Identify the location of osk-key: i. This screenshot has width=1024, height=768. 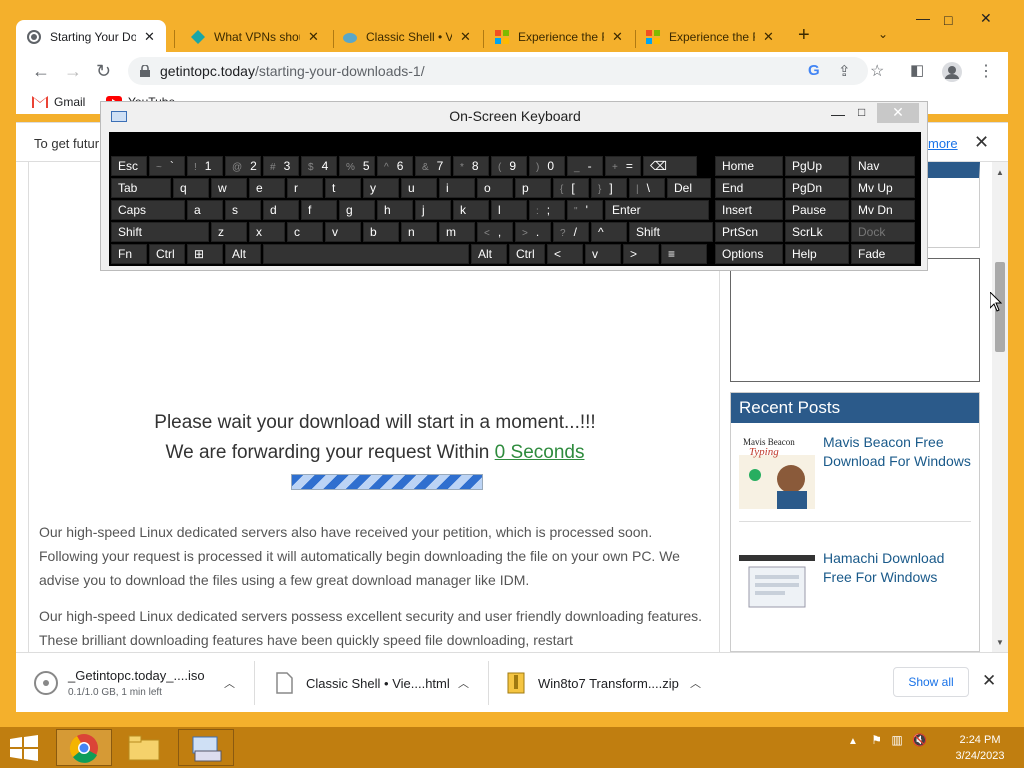
(457, 188).